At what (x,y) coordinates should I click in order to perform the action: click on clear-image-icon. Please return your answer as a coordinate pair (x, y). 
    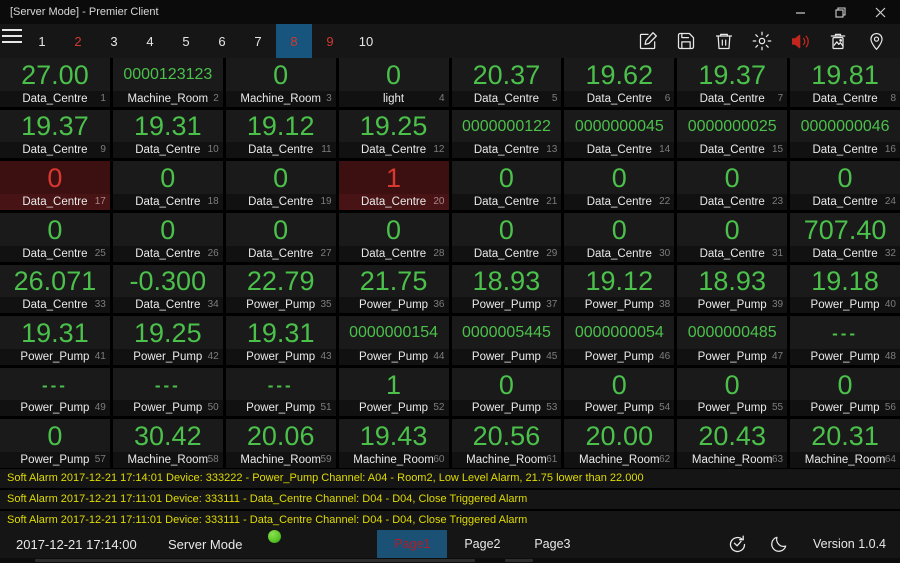
    Looking at the image, I should click on (838, 41).